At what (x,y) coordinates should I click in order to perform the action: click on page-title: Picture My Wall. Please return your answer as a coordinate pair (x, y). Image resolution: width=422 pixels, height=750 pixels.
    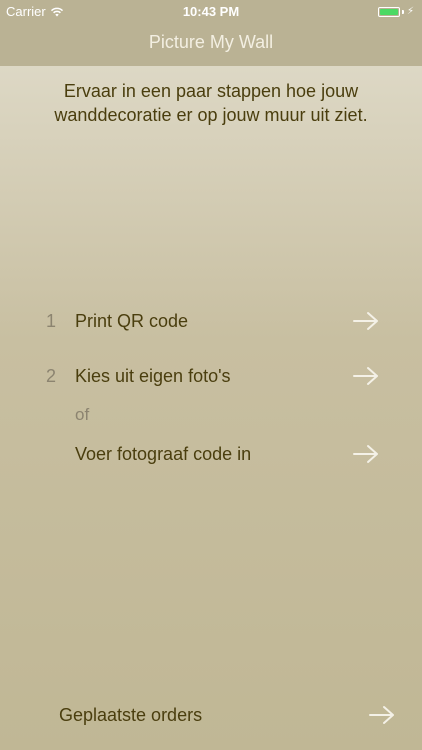
    Looking at the image, I should click on (211, 42).